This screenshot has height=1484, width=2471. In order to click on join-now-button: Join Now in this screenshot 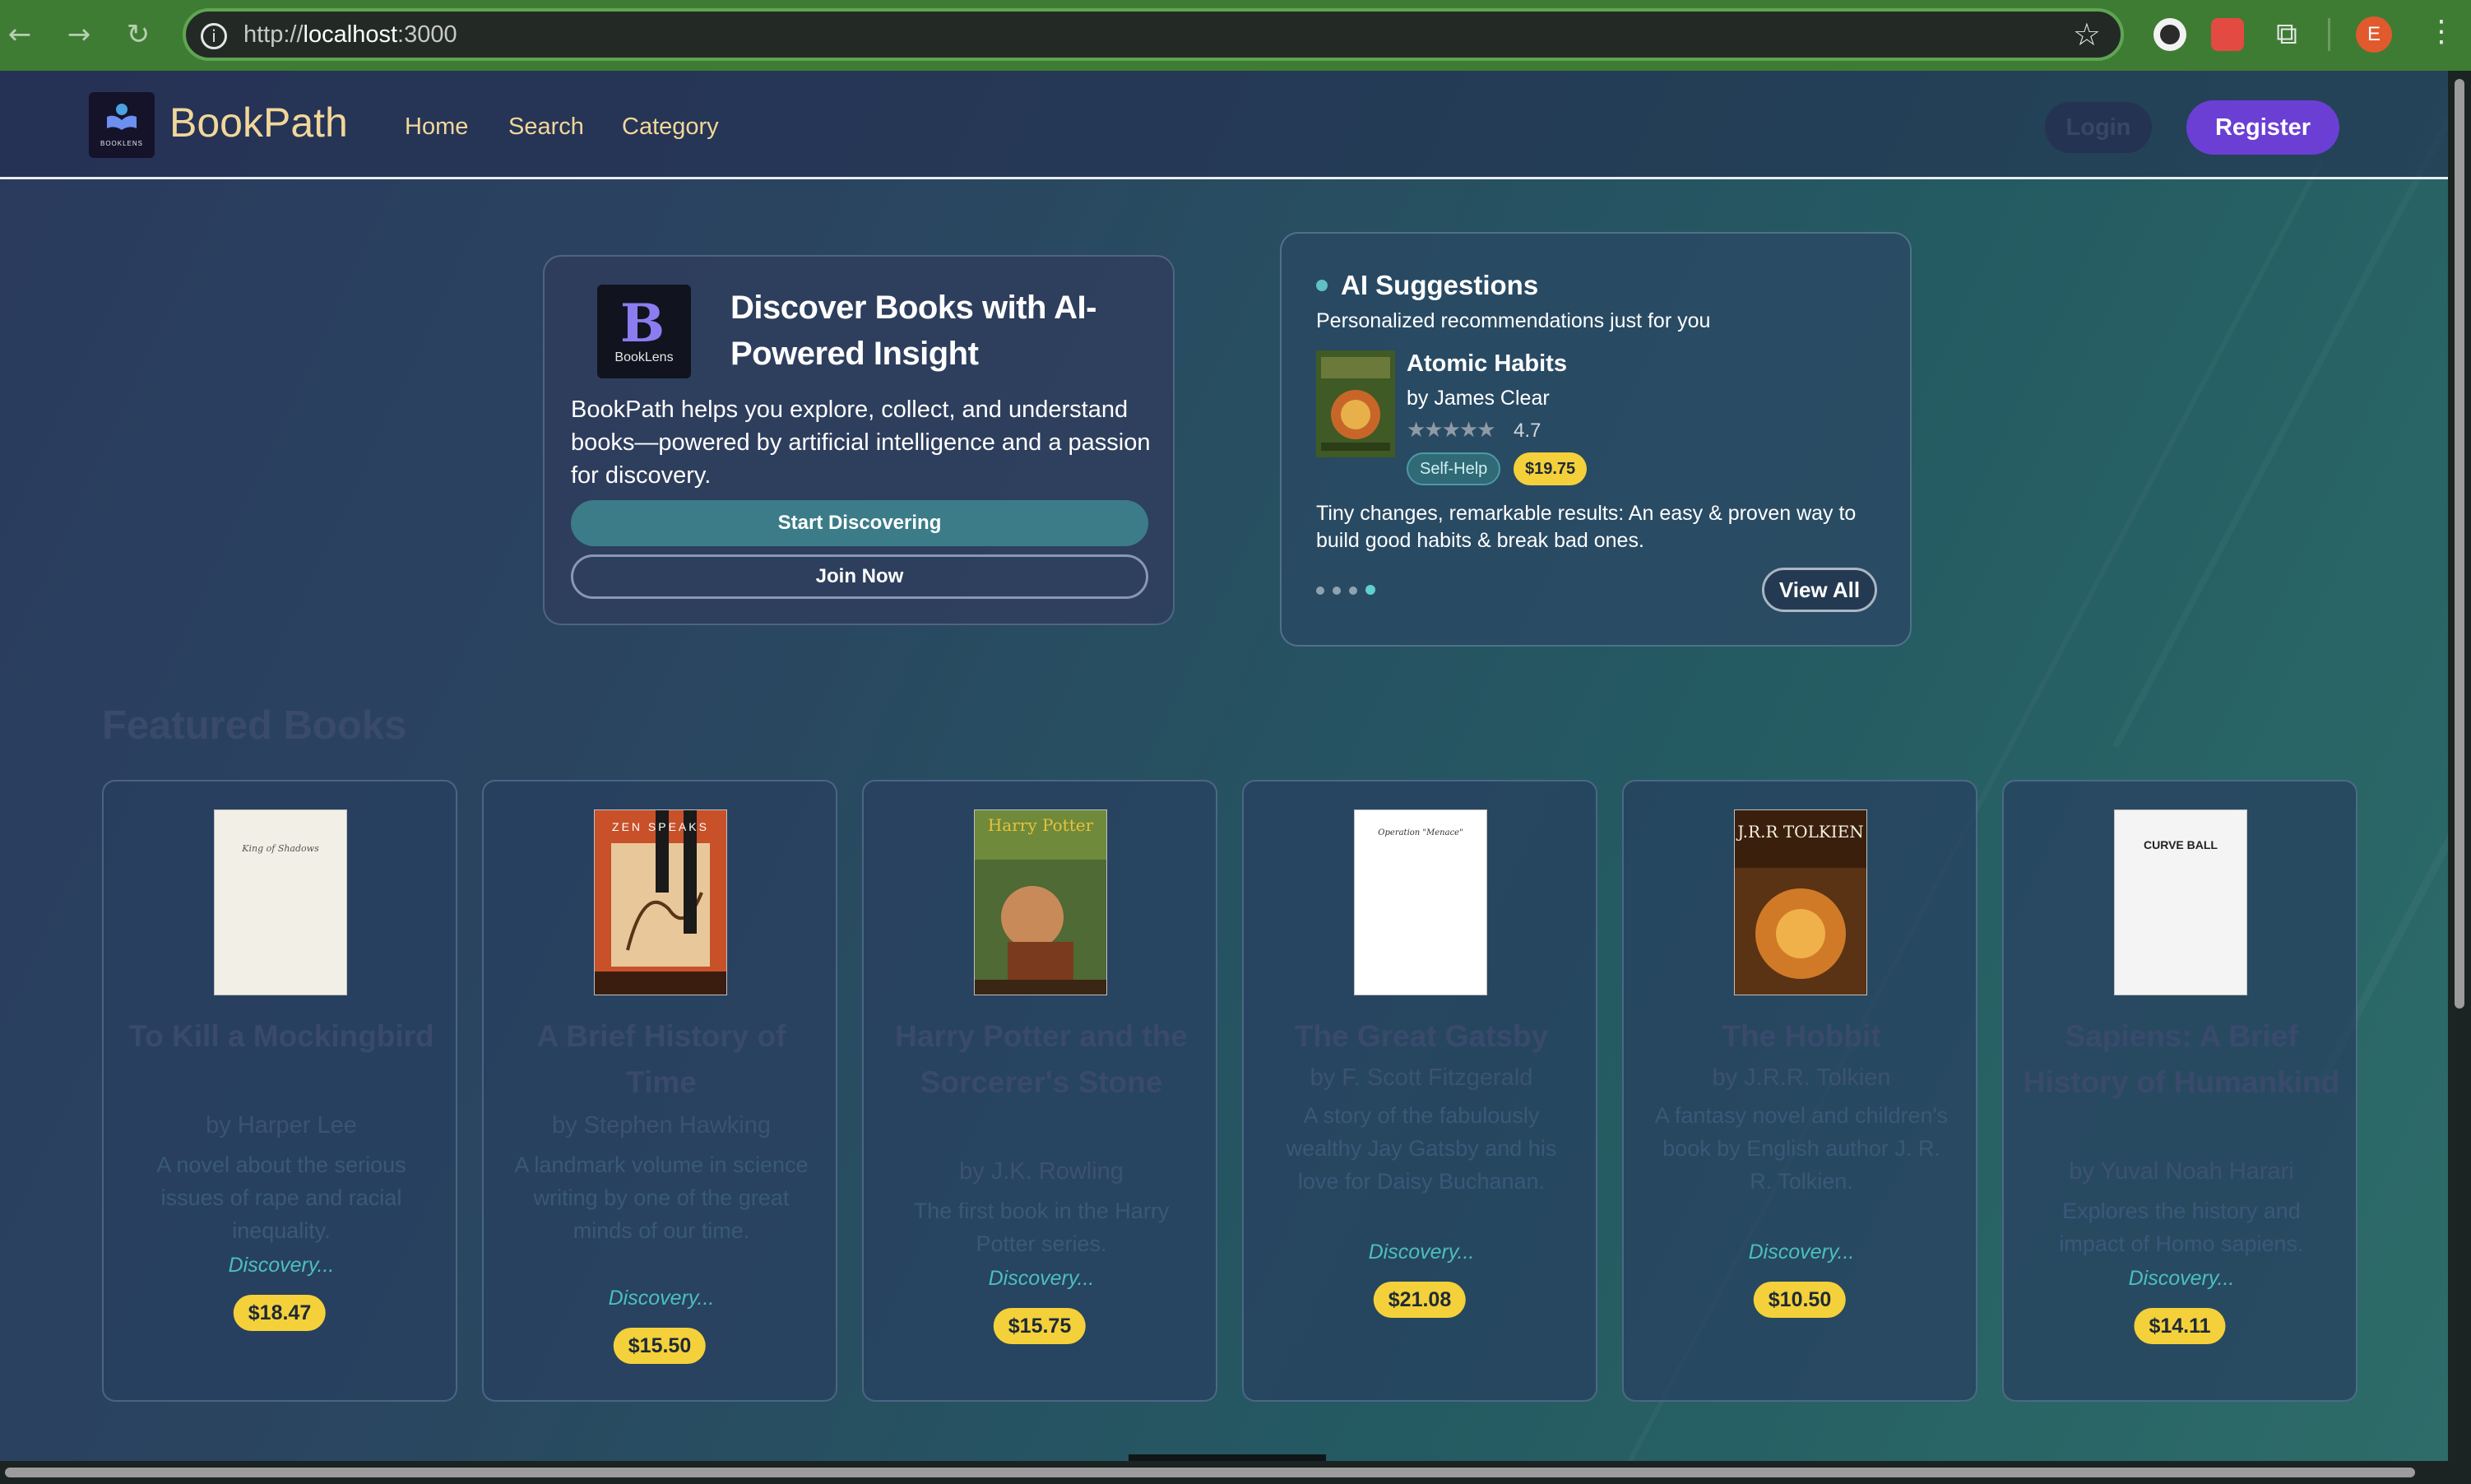, I will do `click(860, 576)`.